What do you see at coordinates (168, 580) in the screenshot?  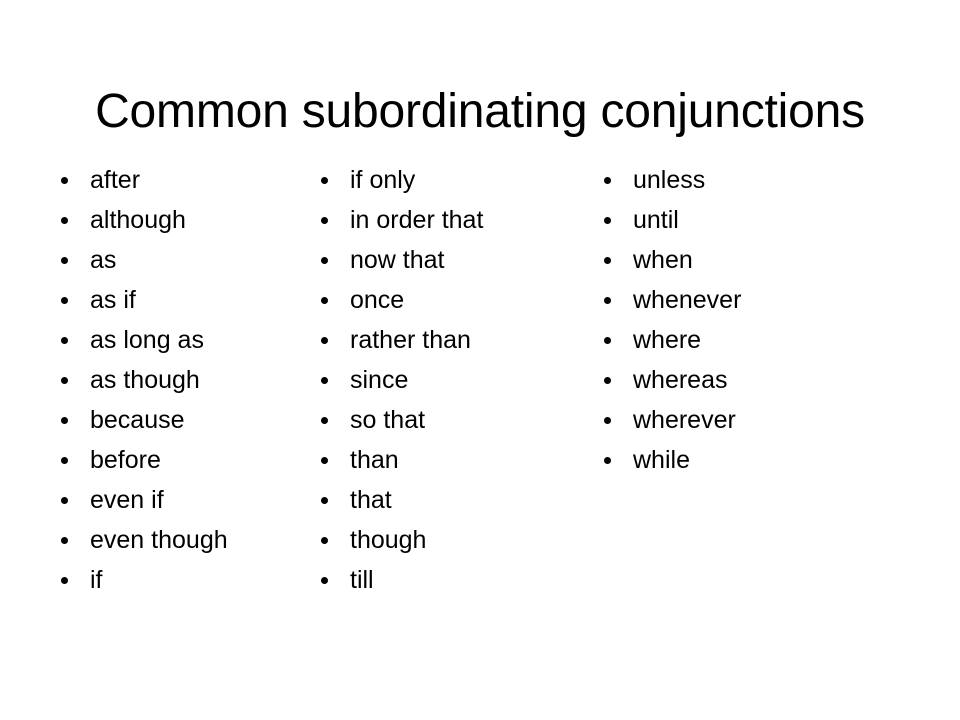 I see `list-item: if` at bounding box center [168, 580].